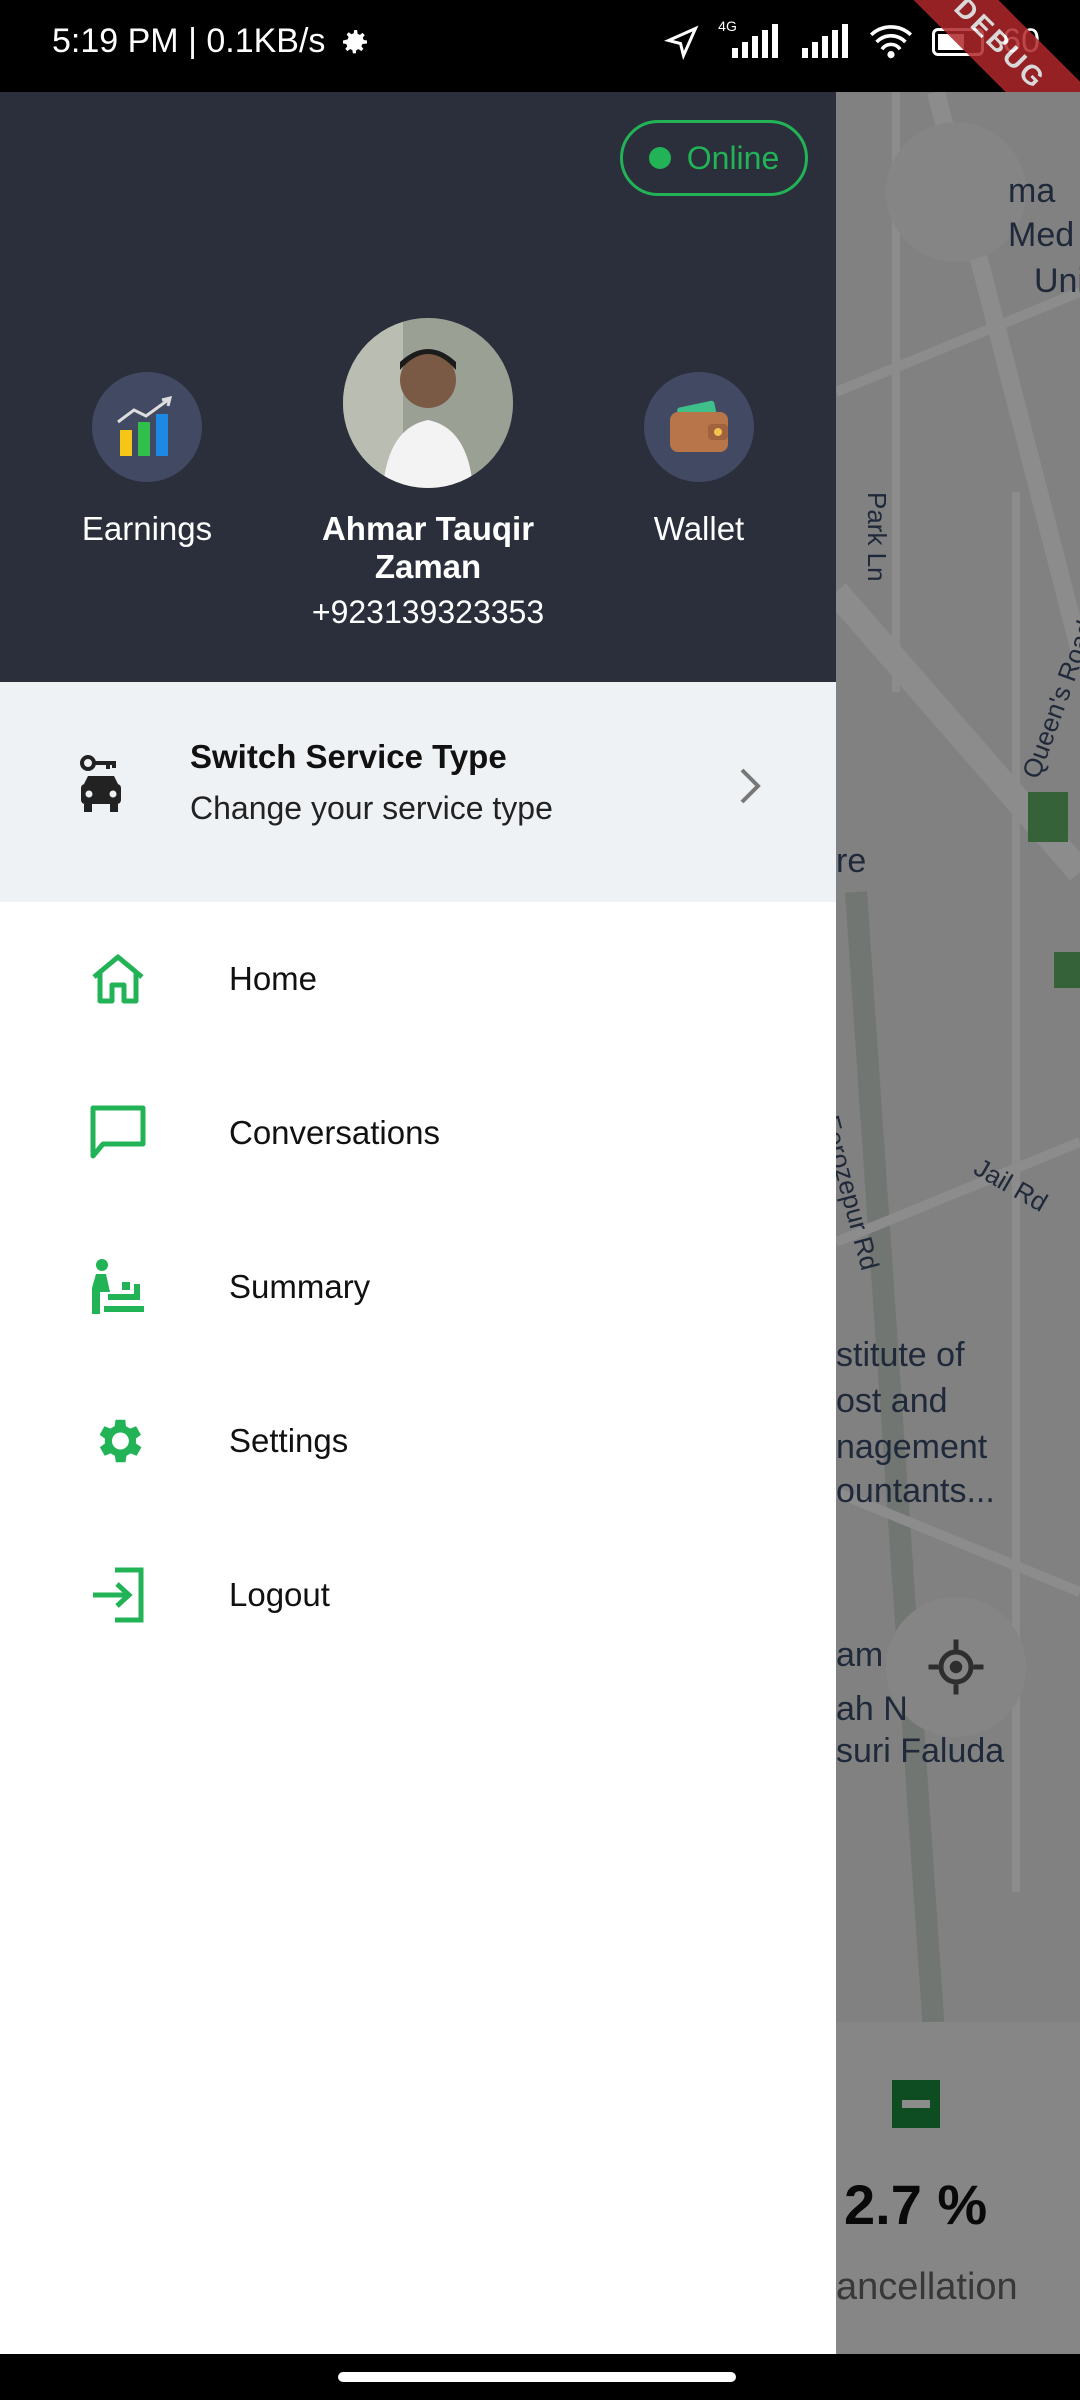 The width and height of the screenshot is (1080, 2400). Describe the element at coordinates (279, 1594) in the screenshot. I see `menu-item-label: Logout` at that location.